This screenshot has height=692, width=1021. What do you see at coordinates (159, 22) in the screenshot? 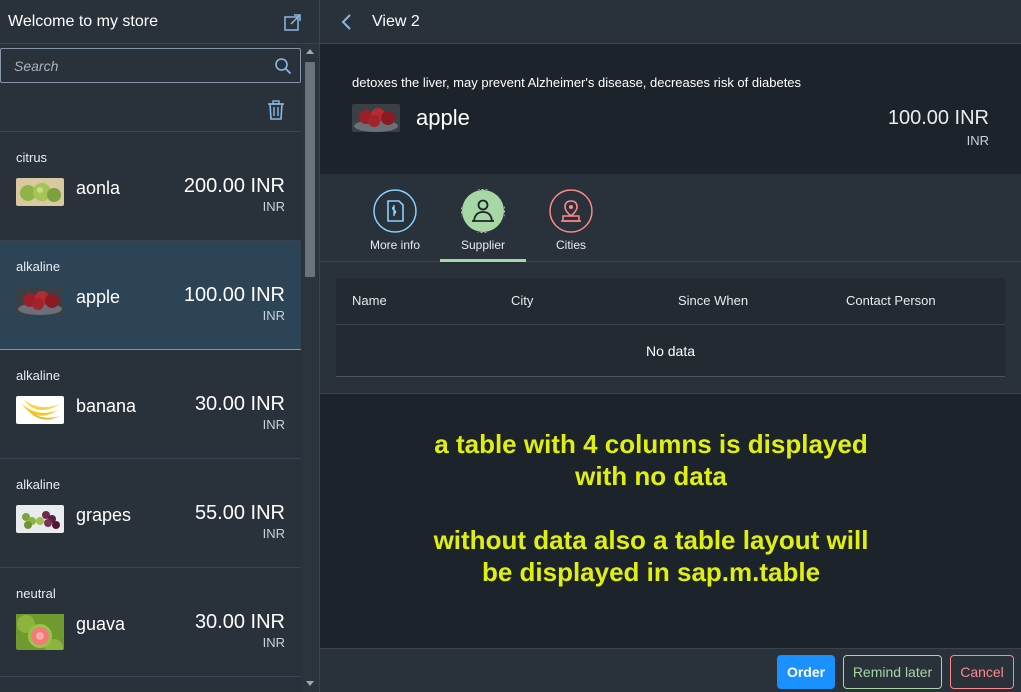
I see `master-header: Welcome to my store` at bounding box center [159, 22].